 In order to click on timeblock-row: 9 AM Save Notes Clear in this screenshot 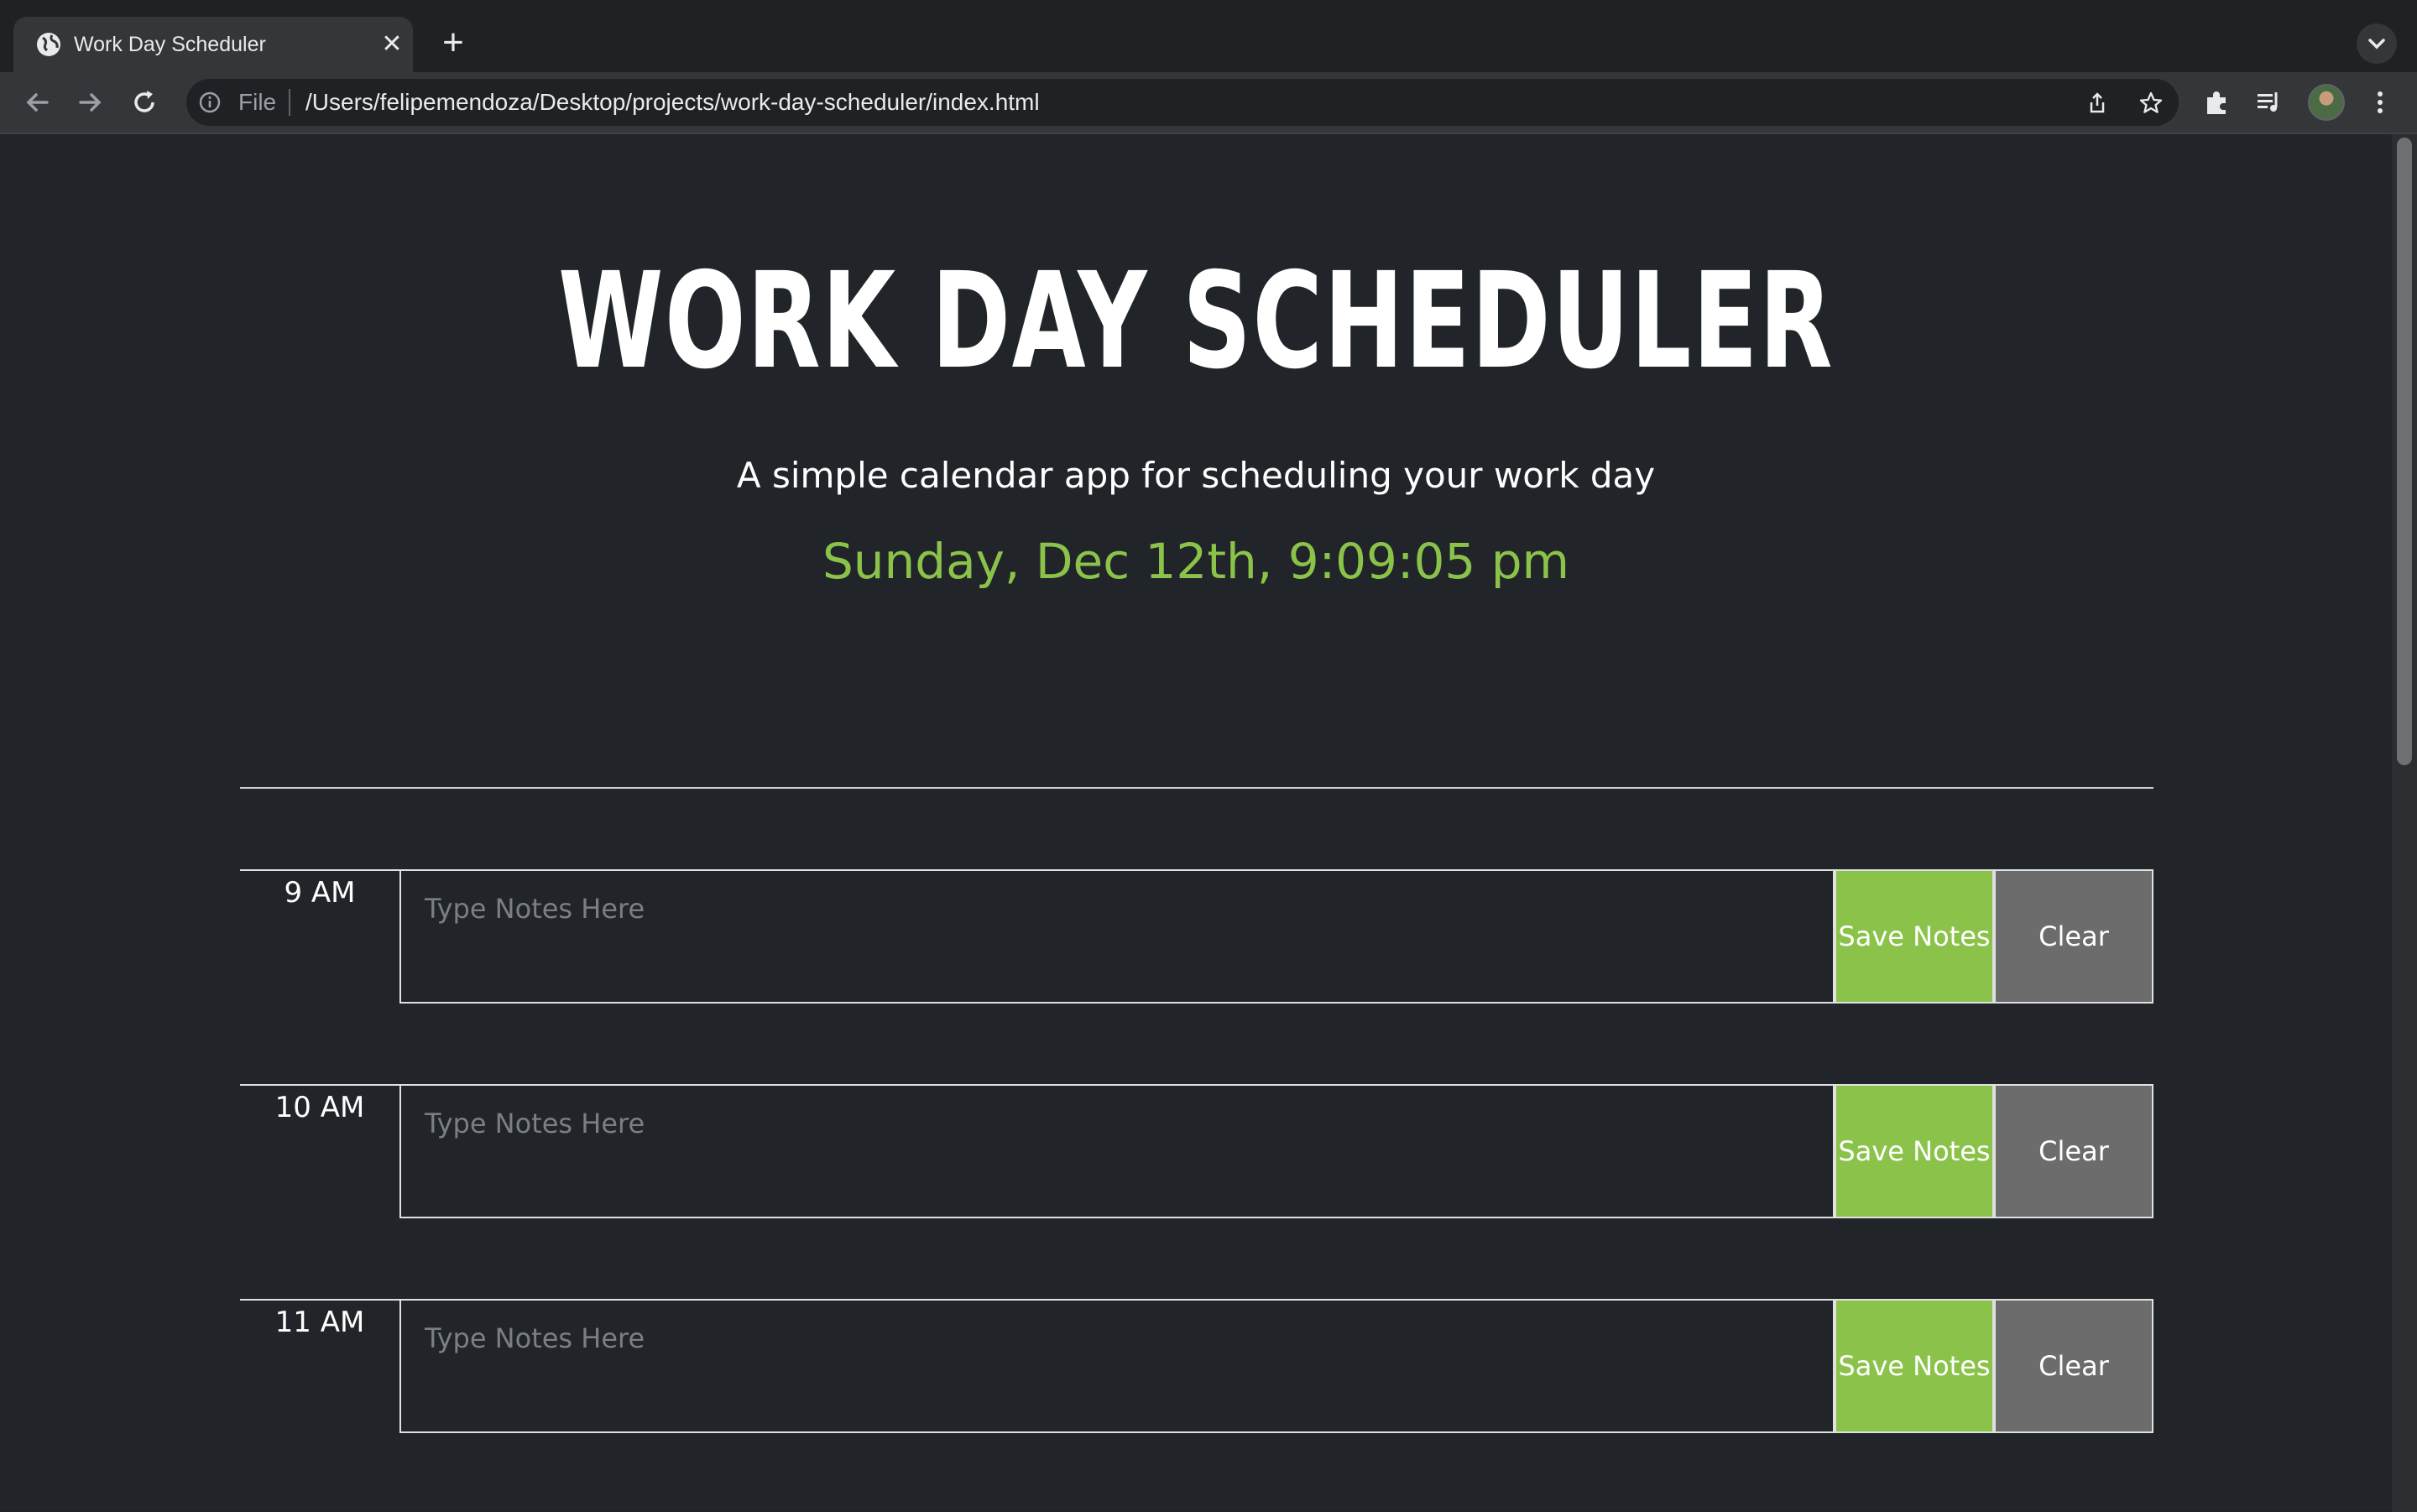, I will do `click(1196, 937)`.